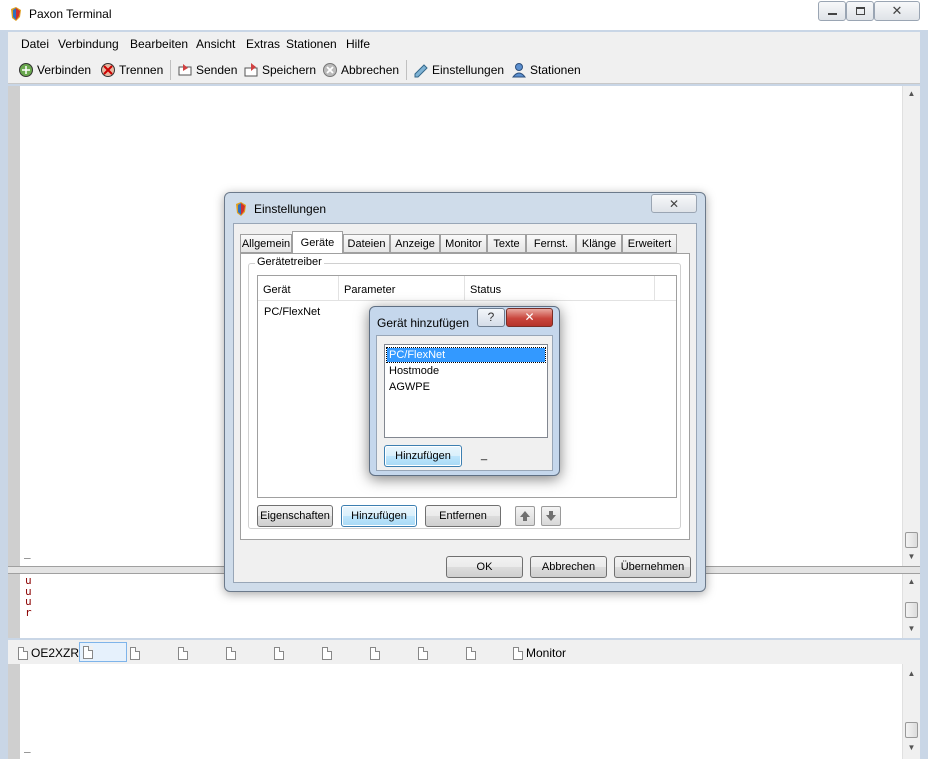 The height and width of the screenshot is (759, 928). I want to click on input-cursor: _, so click(27, 746).